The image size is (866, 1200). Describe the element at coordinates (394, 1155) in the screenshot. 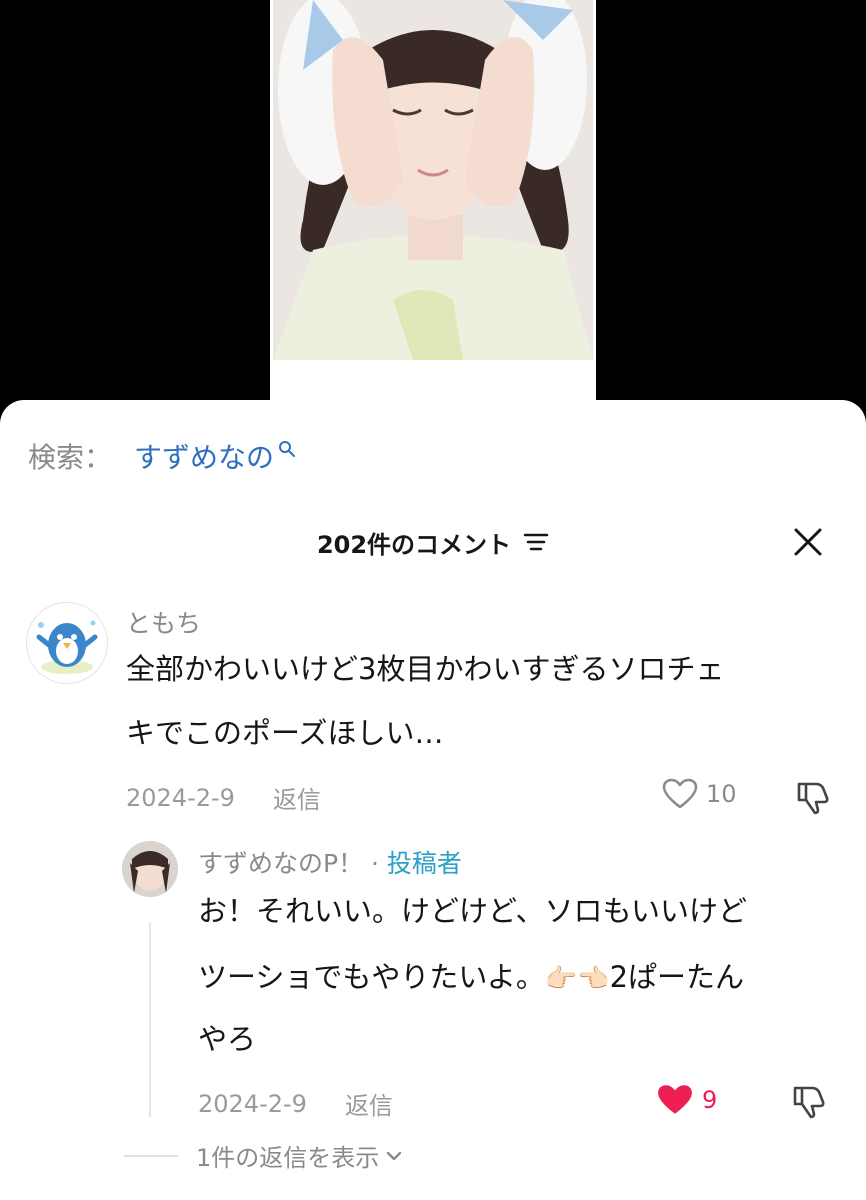

I see `chevron-down-icon` at that location.